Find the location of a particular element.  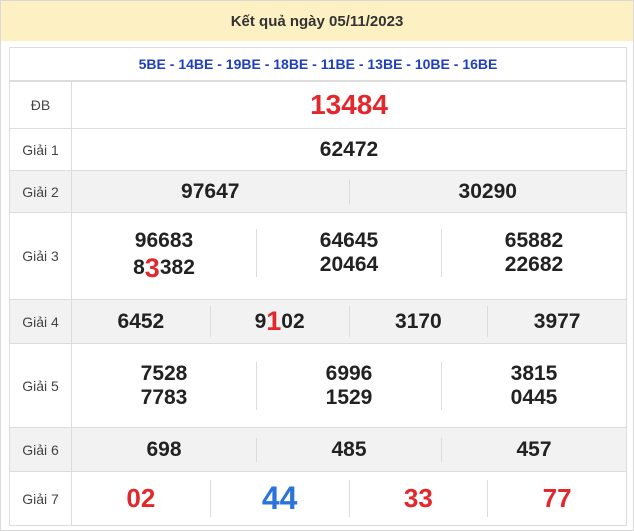

prize-3-value: 96683 is located at coordinates (164, 240).